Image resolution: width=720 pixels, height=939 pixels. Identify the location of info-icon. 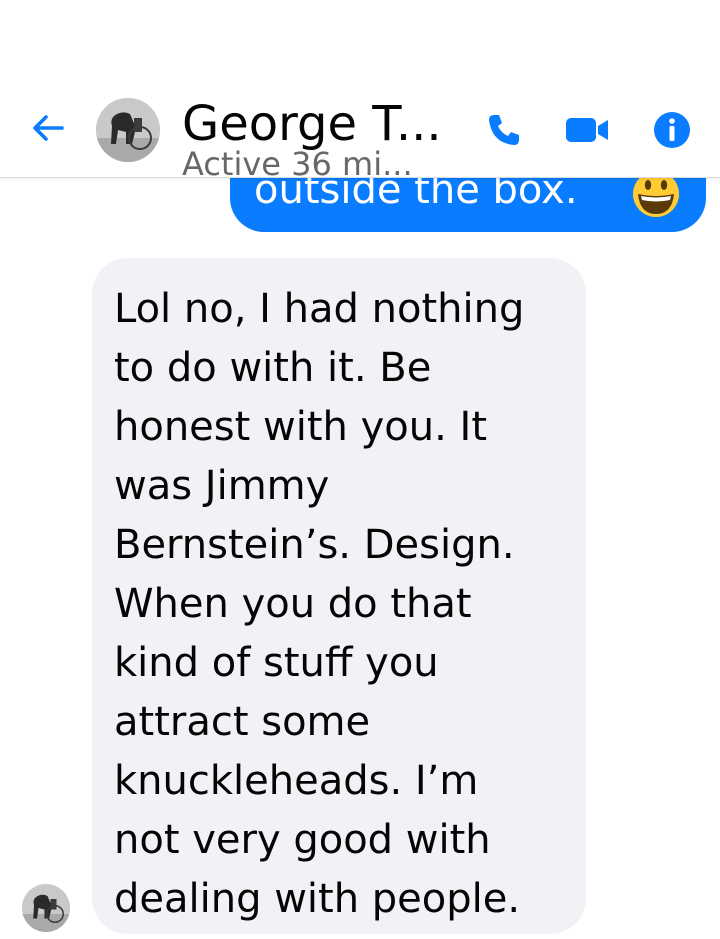
(672, 130).